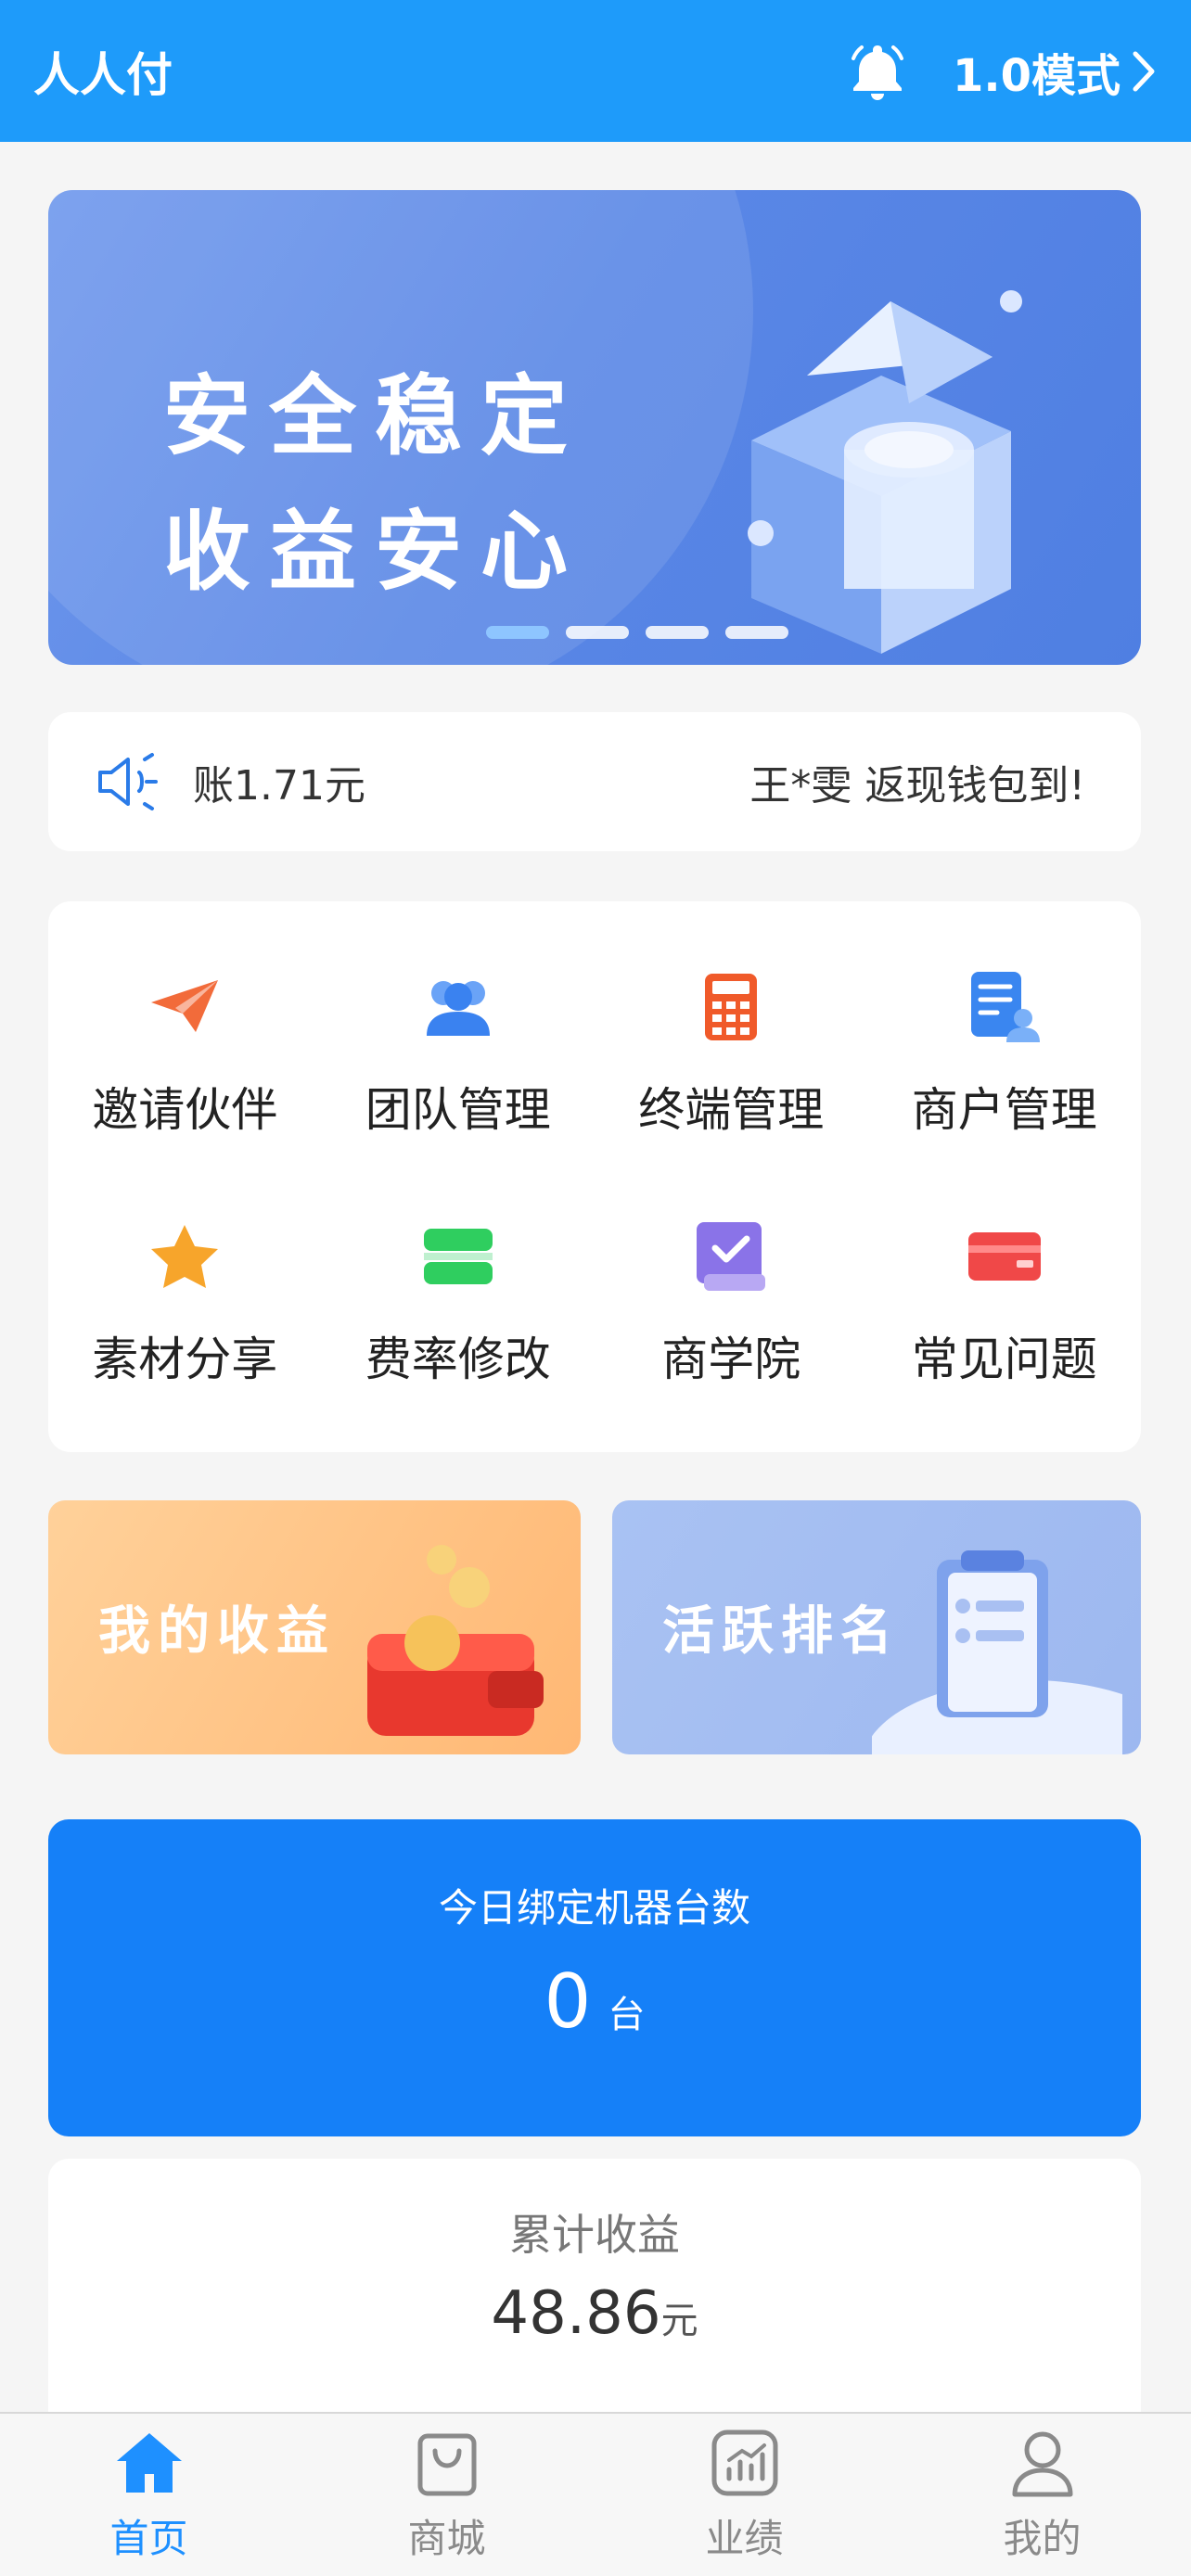 The width and height of the screenshot is (1191, 2576). Describe the element at coordinates (594, 782) in the screenshot. I see `notice-marquee: 账1.71元 王*雯 返现钱包到!` at that location.